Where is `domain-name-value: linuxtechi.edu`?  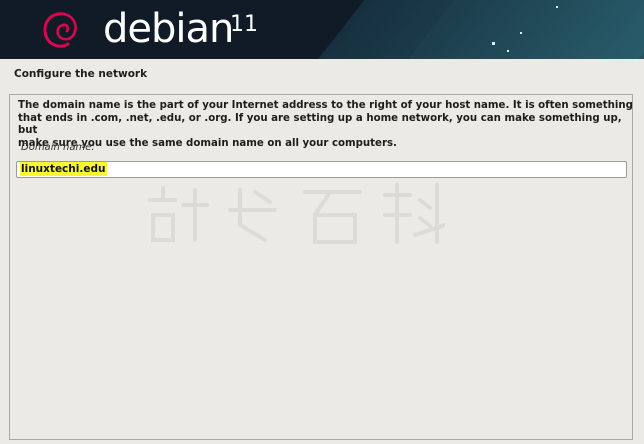 domain-name-value: linuxtechi.edu is located at coordinates (64, 169).